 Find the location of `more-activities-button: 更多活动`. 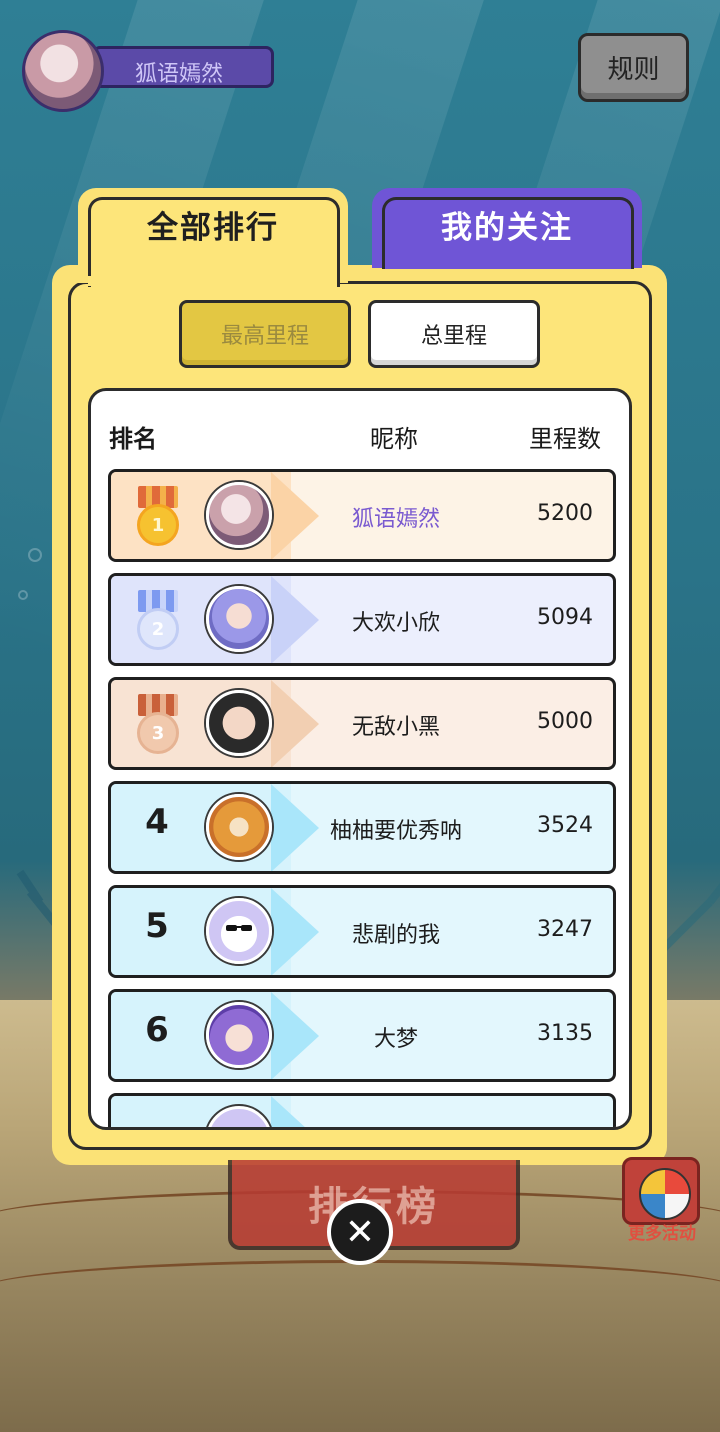

more-activities-button: 更多活动 is located at coordinates (661, 1200).